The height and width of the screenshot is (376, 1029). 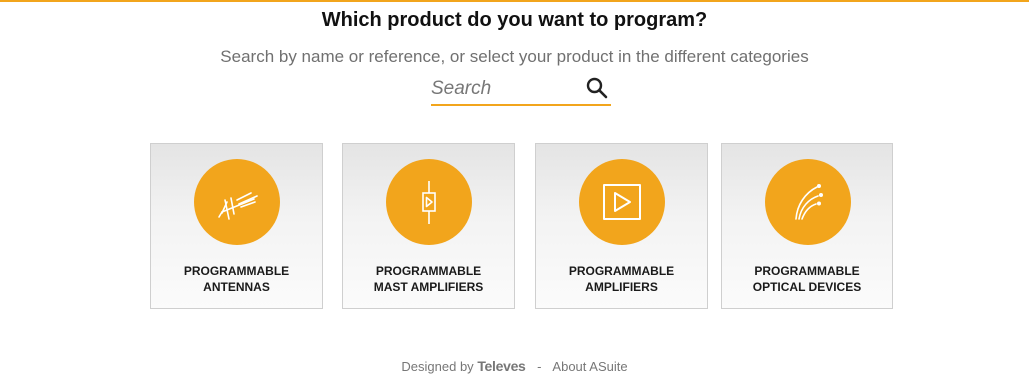 I want to click on search-input, so click(x=501, y=89).